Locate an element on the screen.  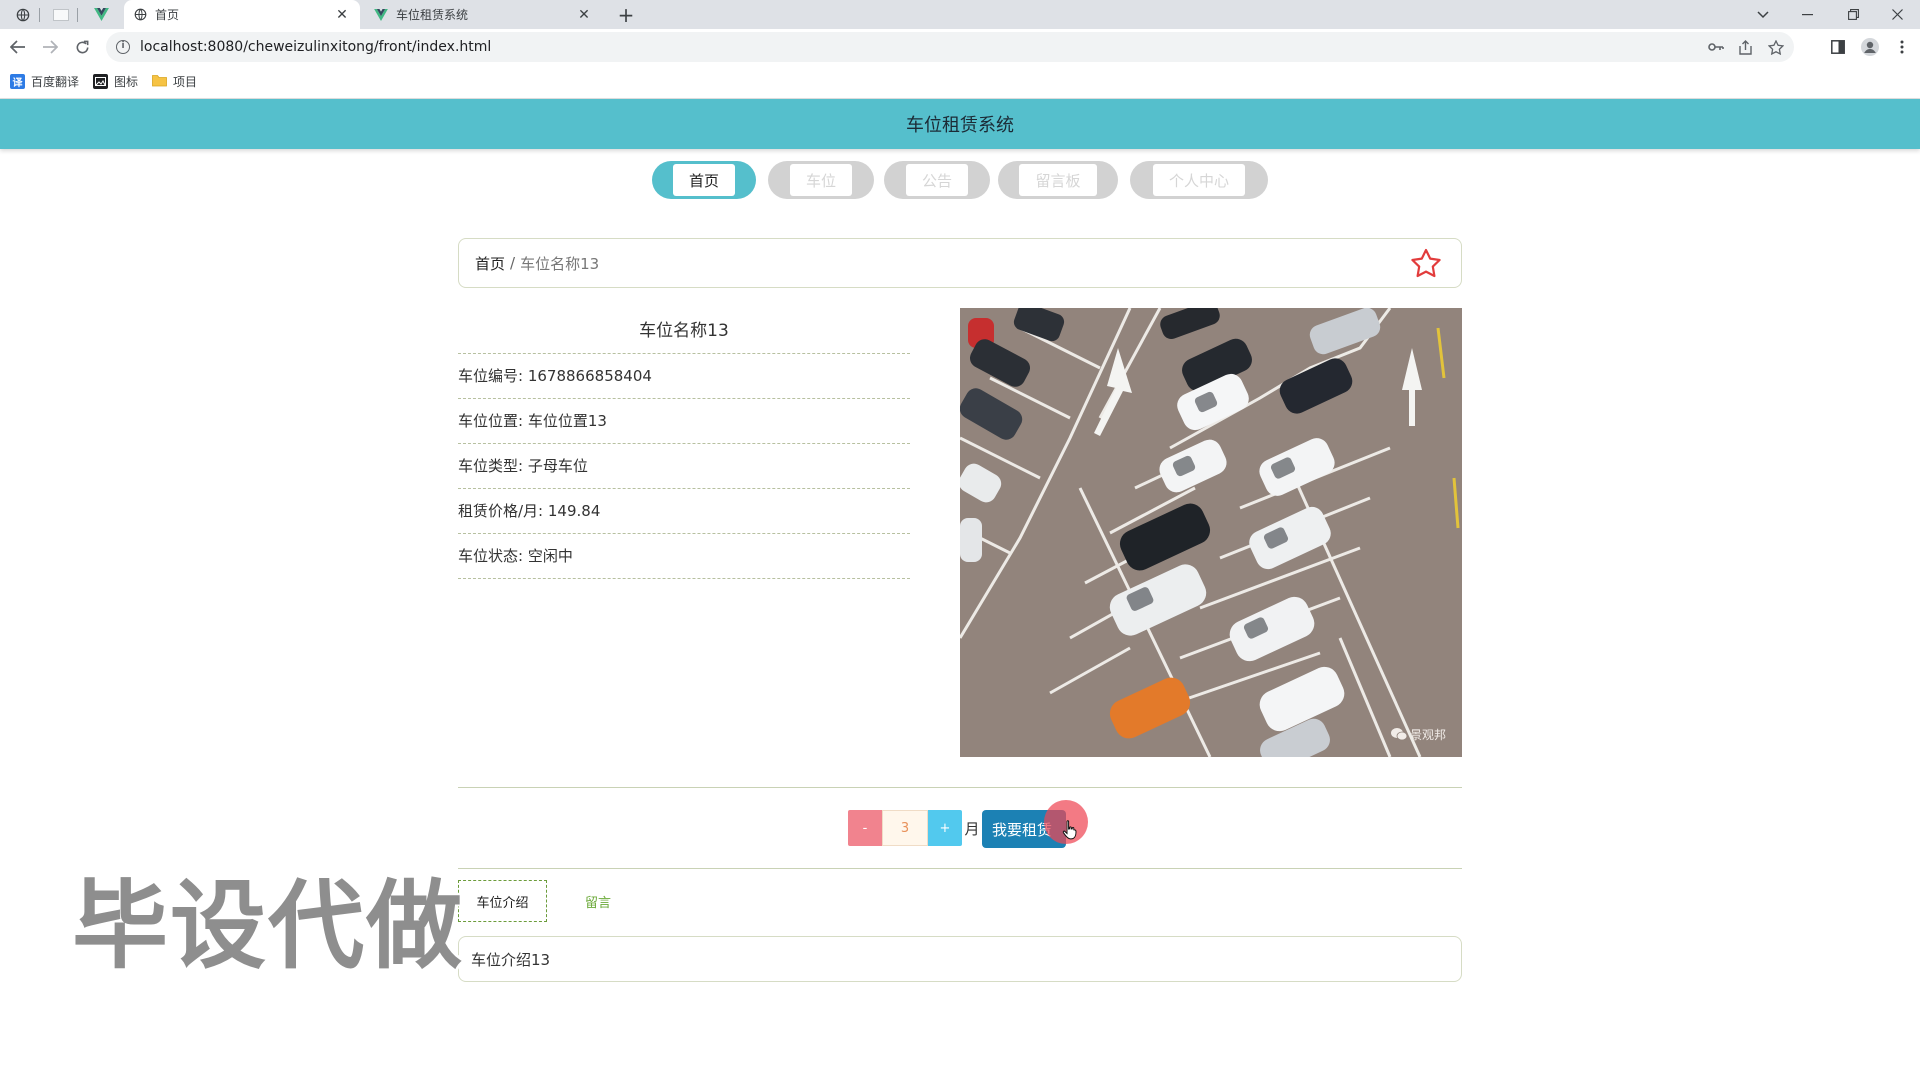
nav-item-label: 个人中心 is located at coordinates (1198, 180).